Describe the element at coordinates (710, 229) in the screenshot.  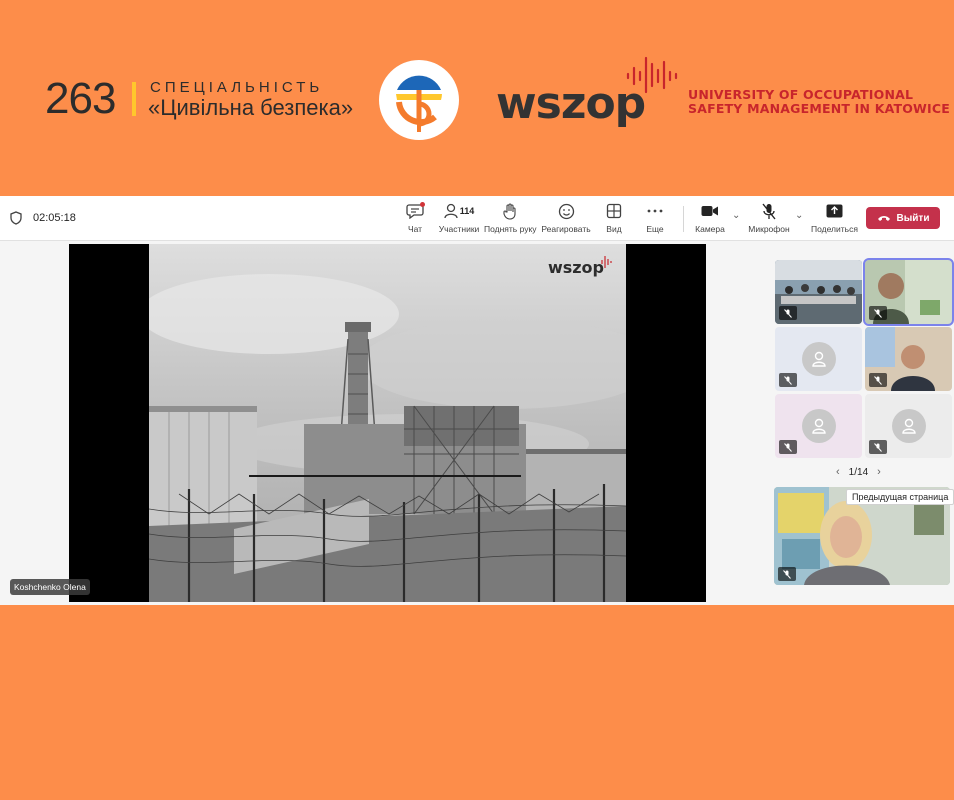
I see `camera-label: Камера` at that location.